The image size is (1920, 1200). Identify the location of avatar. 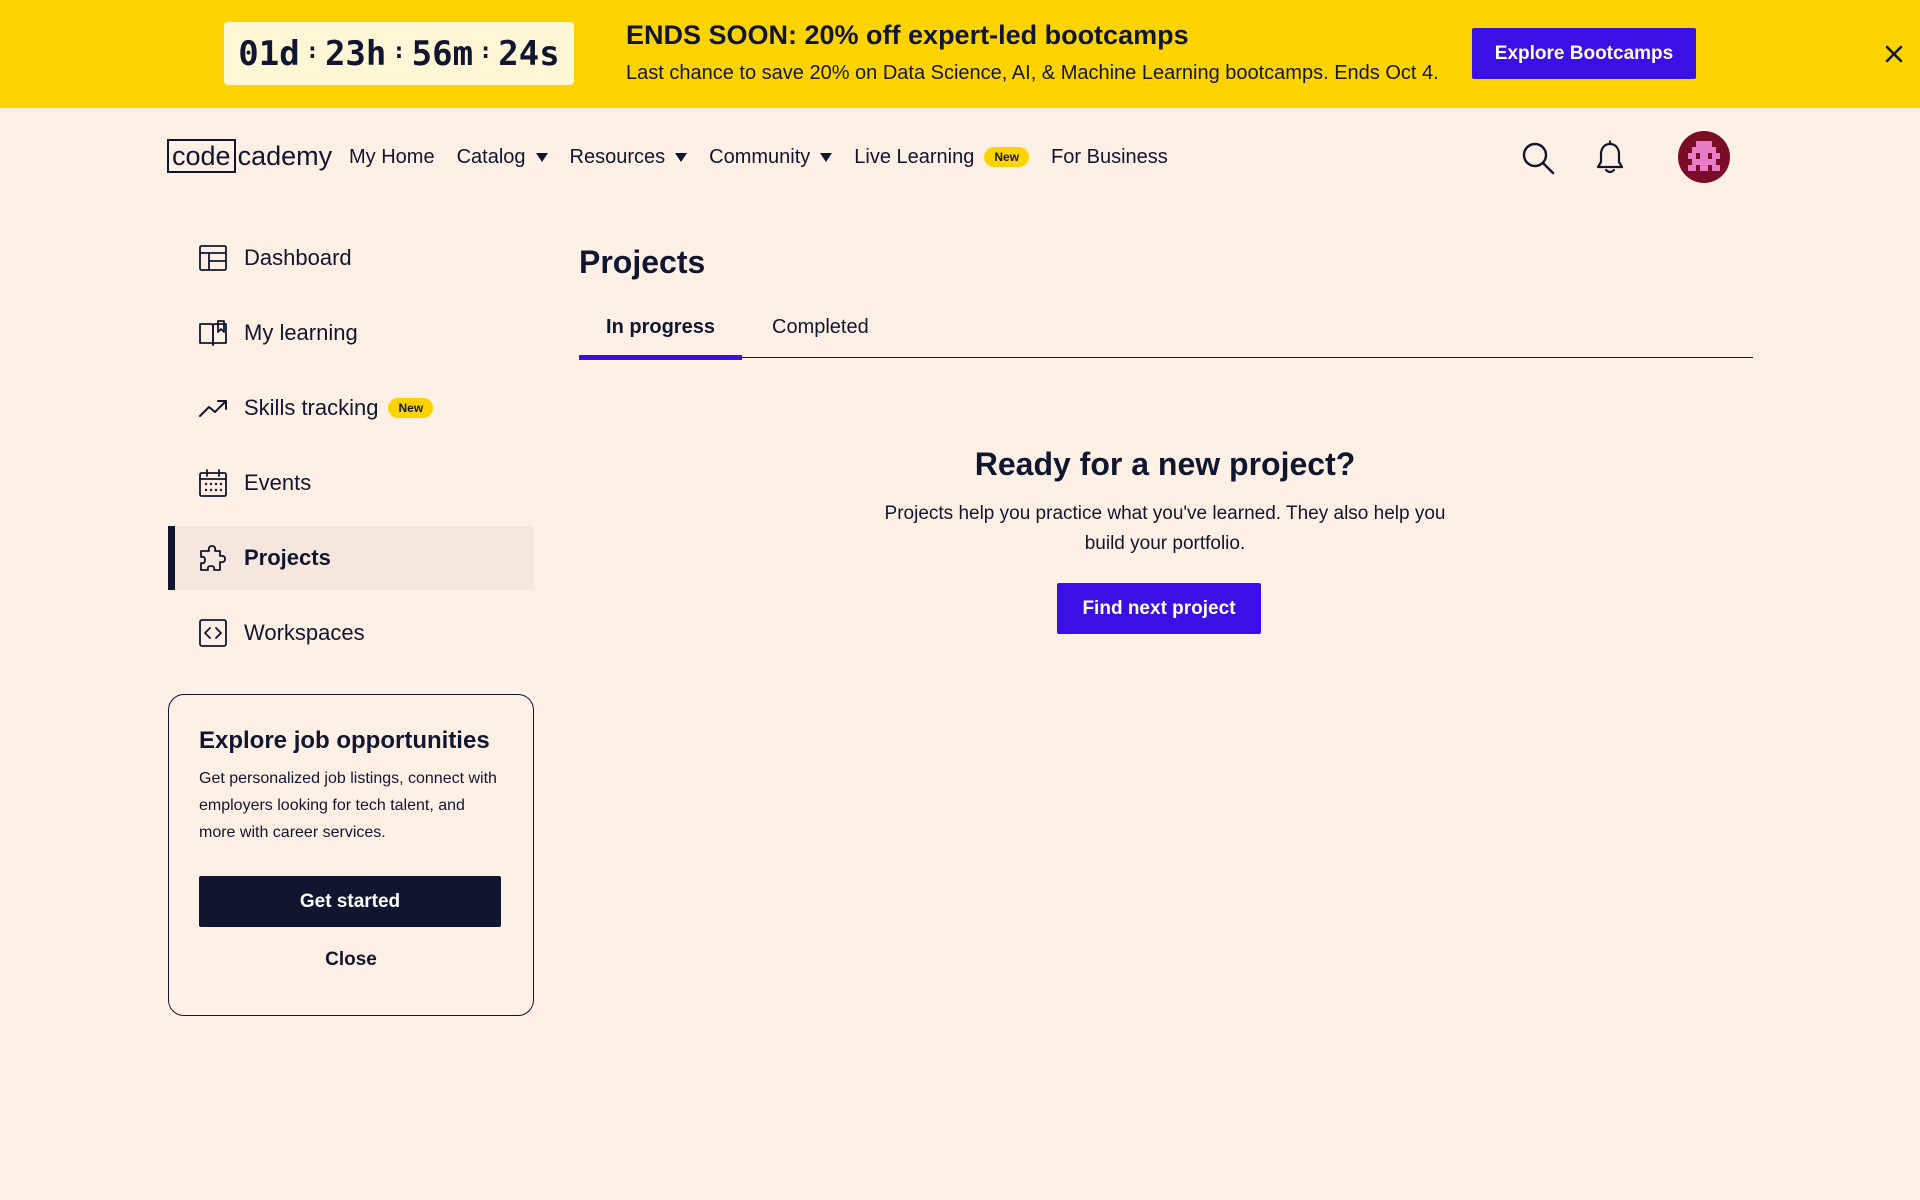
(1704, 157).